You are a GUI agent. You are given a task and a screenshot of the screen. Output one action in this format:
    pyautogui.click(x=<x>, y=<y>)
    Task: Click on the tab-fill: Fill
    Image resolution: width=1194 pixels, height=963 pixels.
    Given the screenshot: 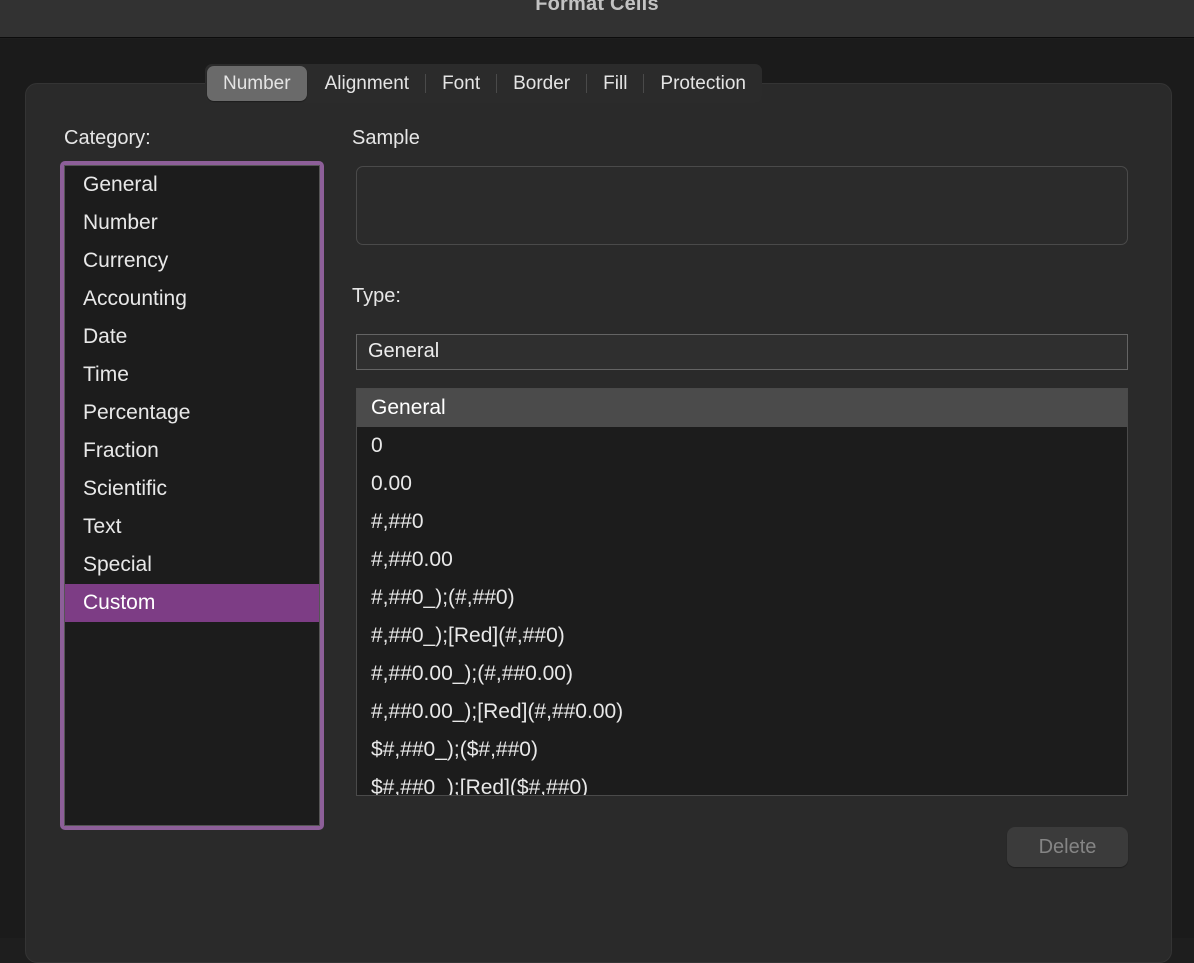 What is the action you would take?
    pyautogui.click(x=615, y=83)
    